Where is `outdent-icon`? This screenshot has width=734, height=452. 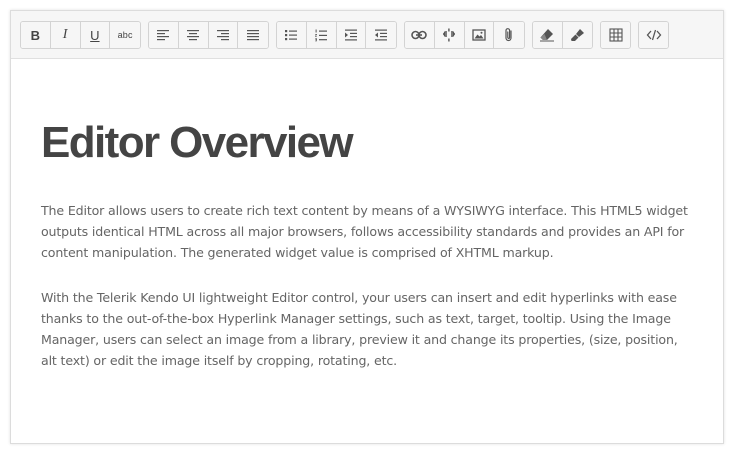
outdent-icon is located at coordinates (381, 35).